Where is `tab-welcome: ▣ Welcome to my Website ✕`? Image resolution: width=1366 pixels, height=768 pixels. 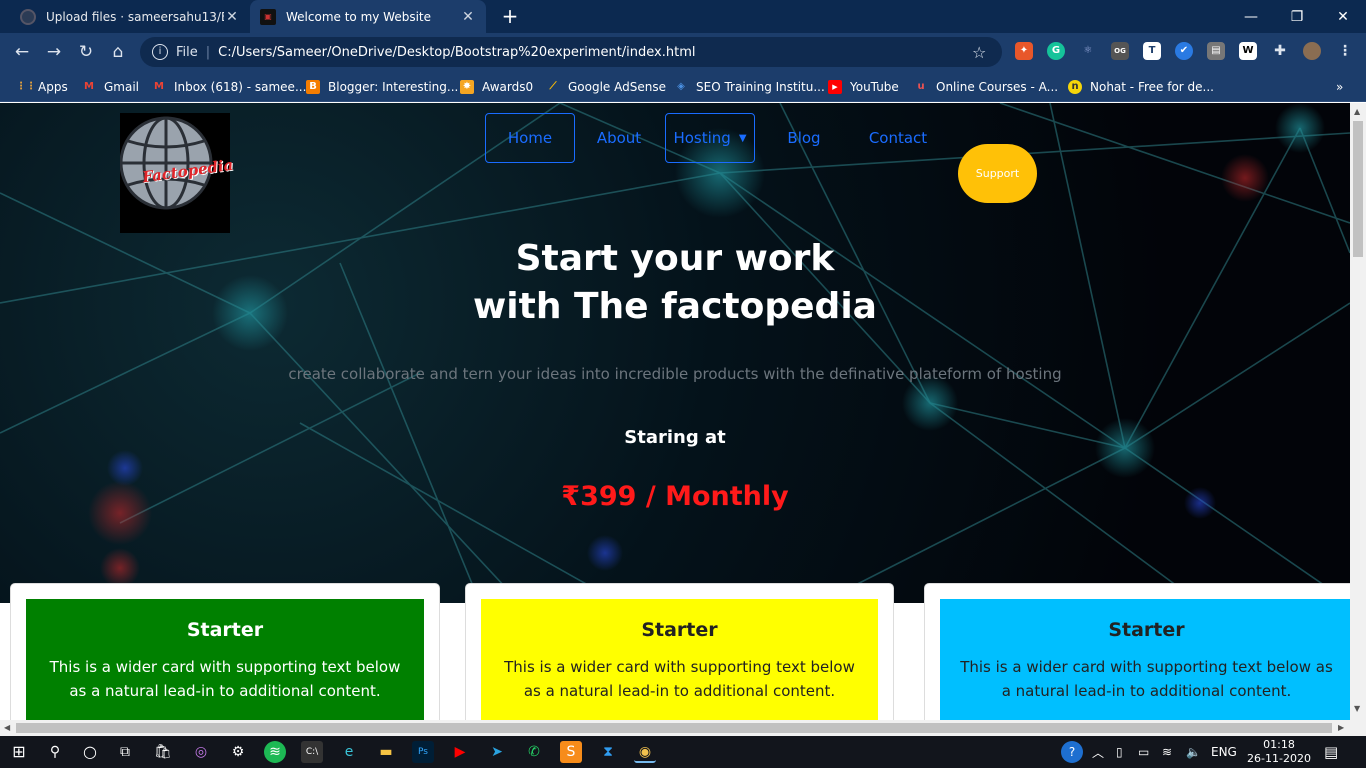 tab-welcome: ▣ Welcome to my Website ✕ is located at coordinates (368, 16).